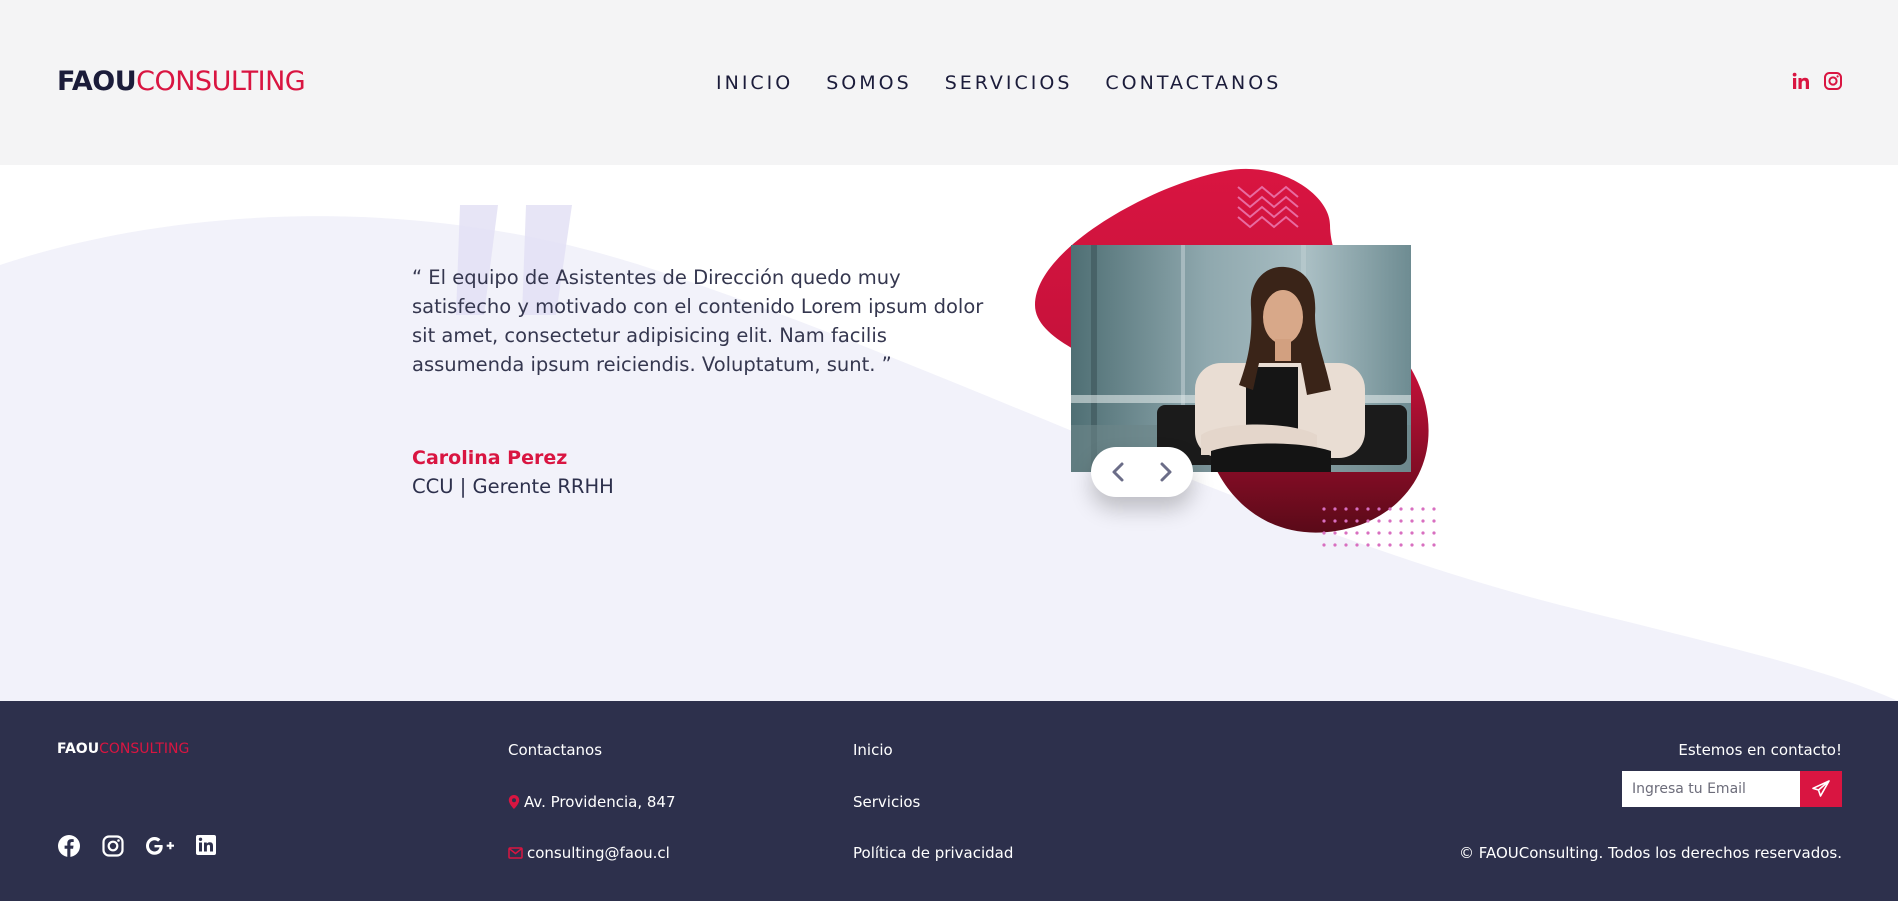 This screenshot has width=1898, height=901. Describe the element at coordinates (144, 749) in the screenshot. I see `footer-logo-part-consulting: CONSULTING` at that location.